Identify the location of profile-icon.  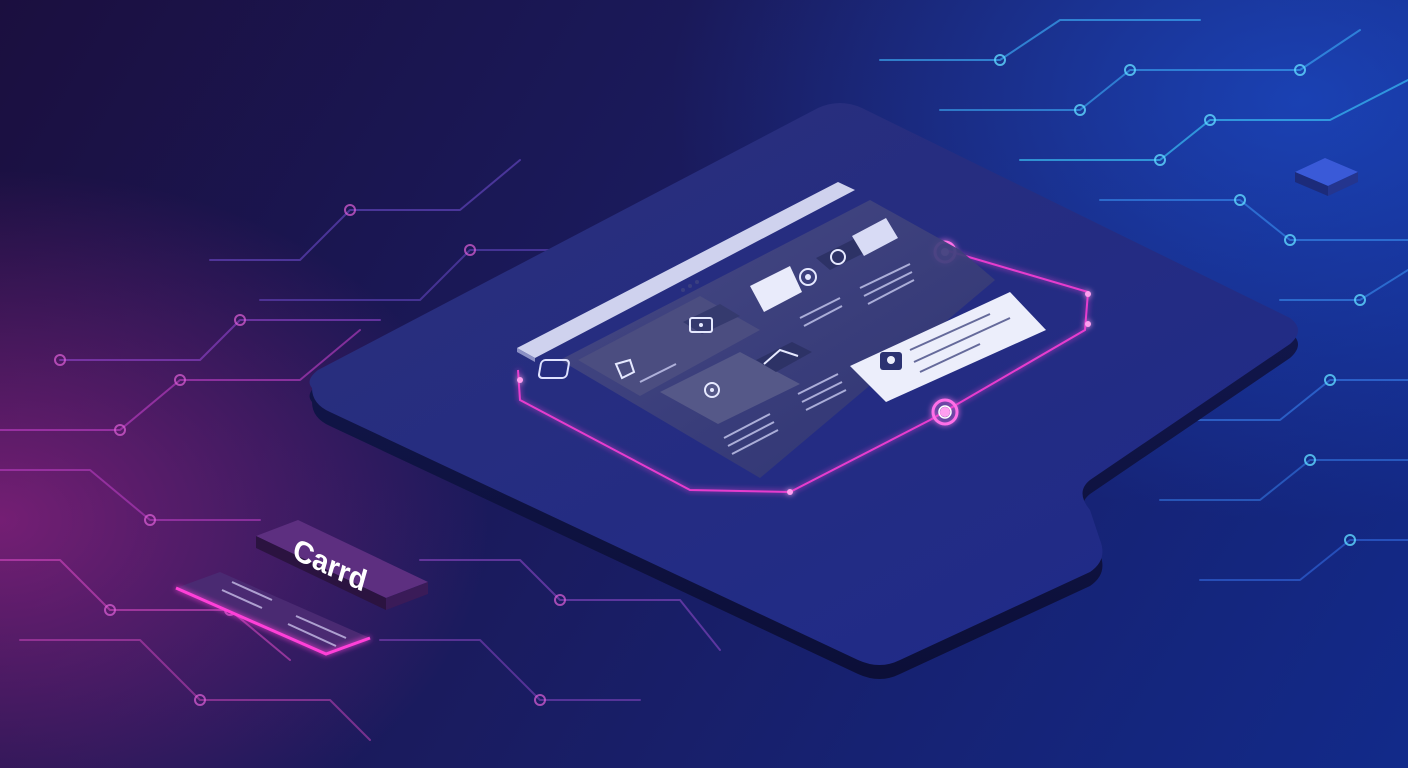
(891, 361).